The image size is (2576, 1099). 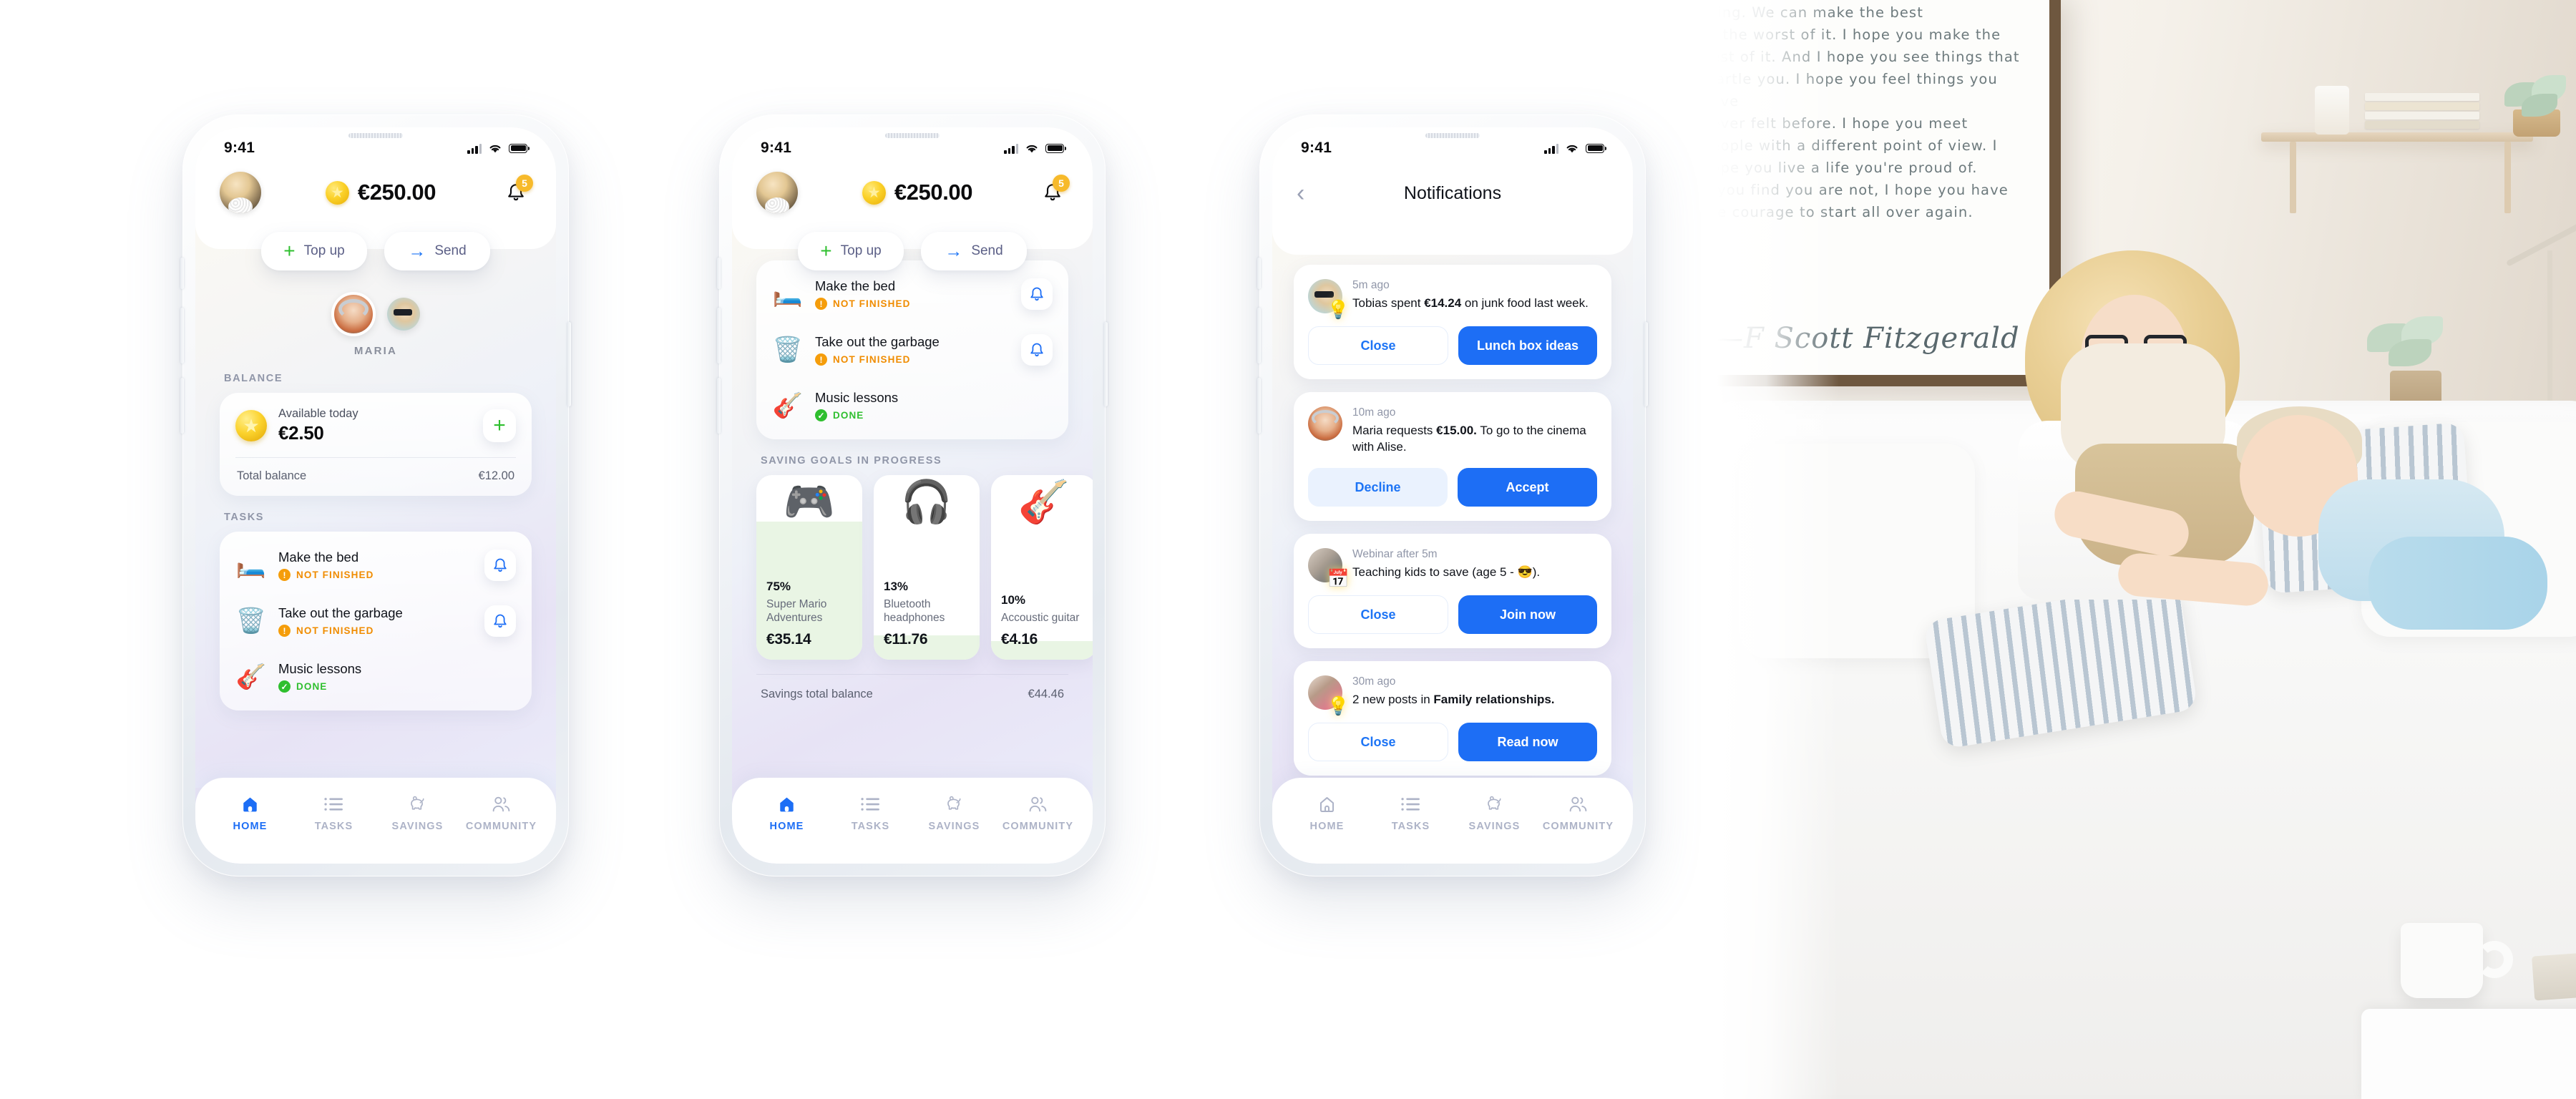 I want to click on total-balance-label: Total balance, so click(x=272, y=476).